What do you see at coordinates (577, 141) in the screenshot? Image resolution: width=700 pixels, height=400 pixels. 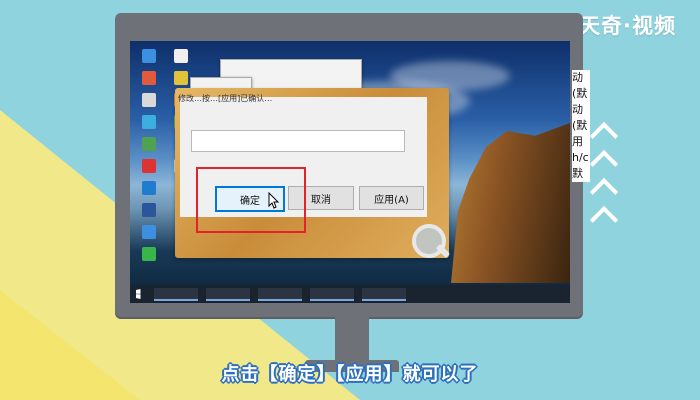 I see `side-text: 用` at bounding box center [577, 141].